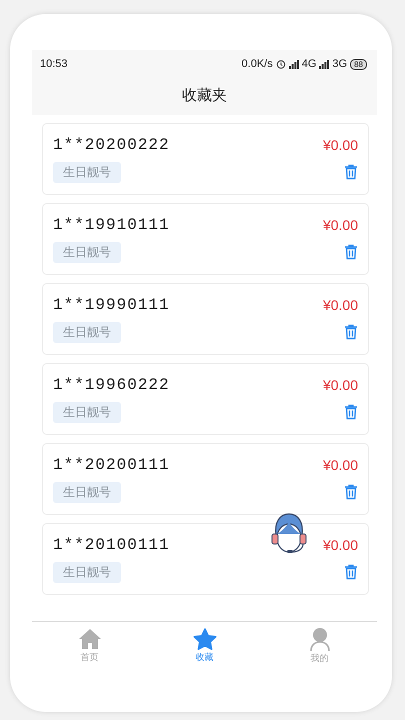  What do you see at coordinates (204, 639) in the screenshot?
I see `star-icon` at bounding box center [204, 639].